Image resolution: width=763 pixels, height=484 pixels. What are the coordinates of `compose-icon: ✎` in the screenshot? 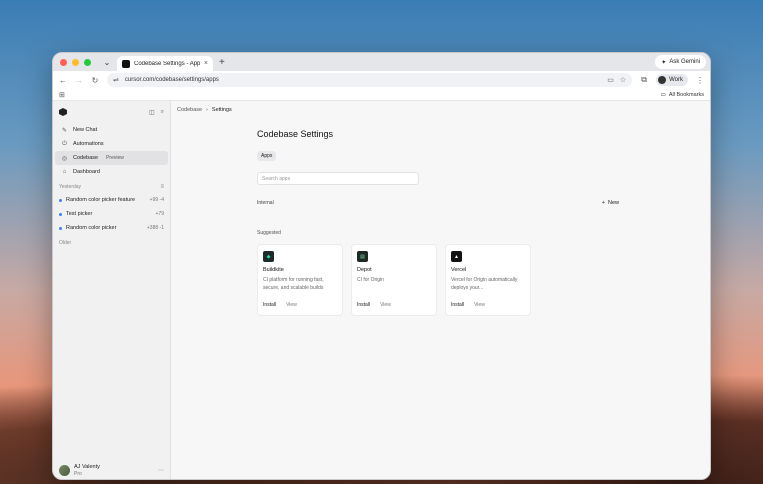 It's located at (64, 130).